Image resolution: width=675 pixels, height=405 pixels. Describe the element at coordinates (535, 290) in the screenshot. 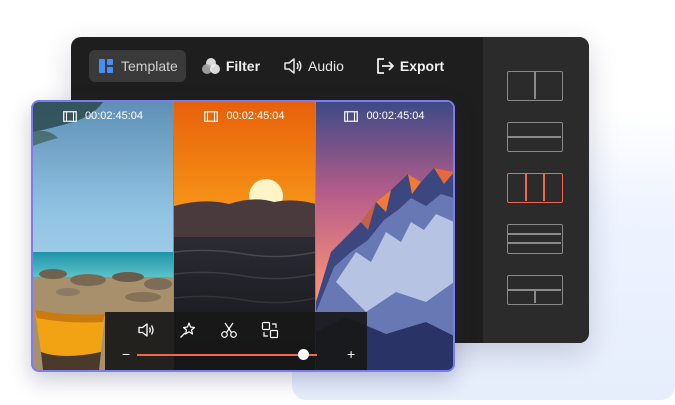

I see `layout-four-grid` at that location.